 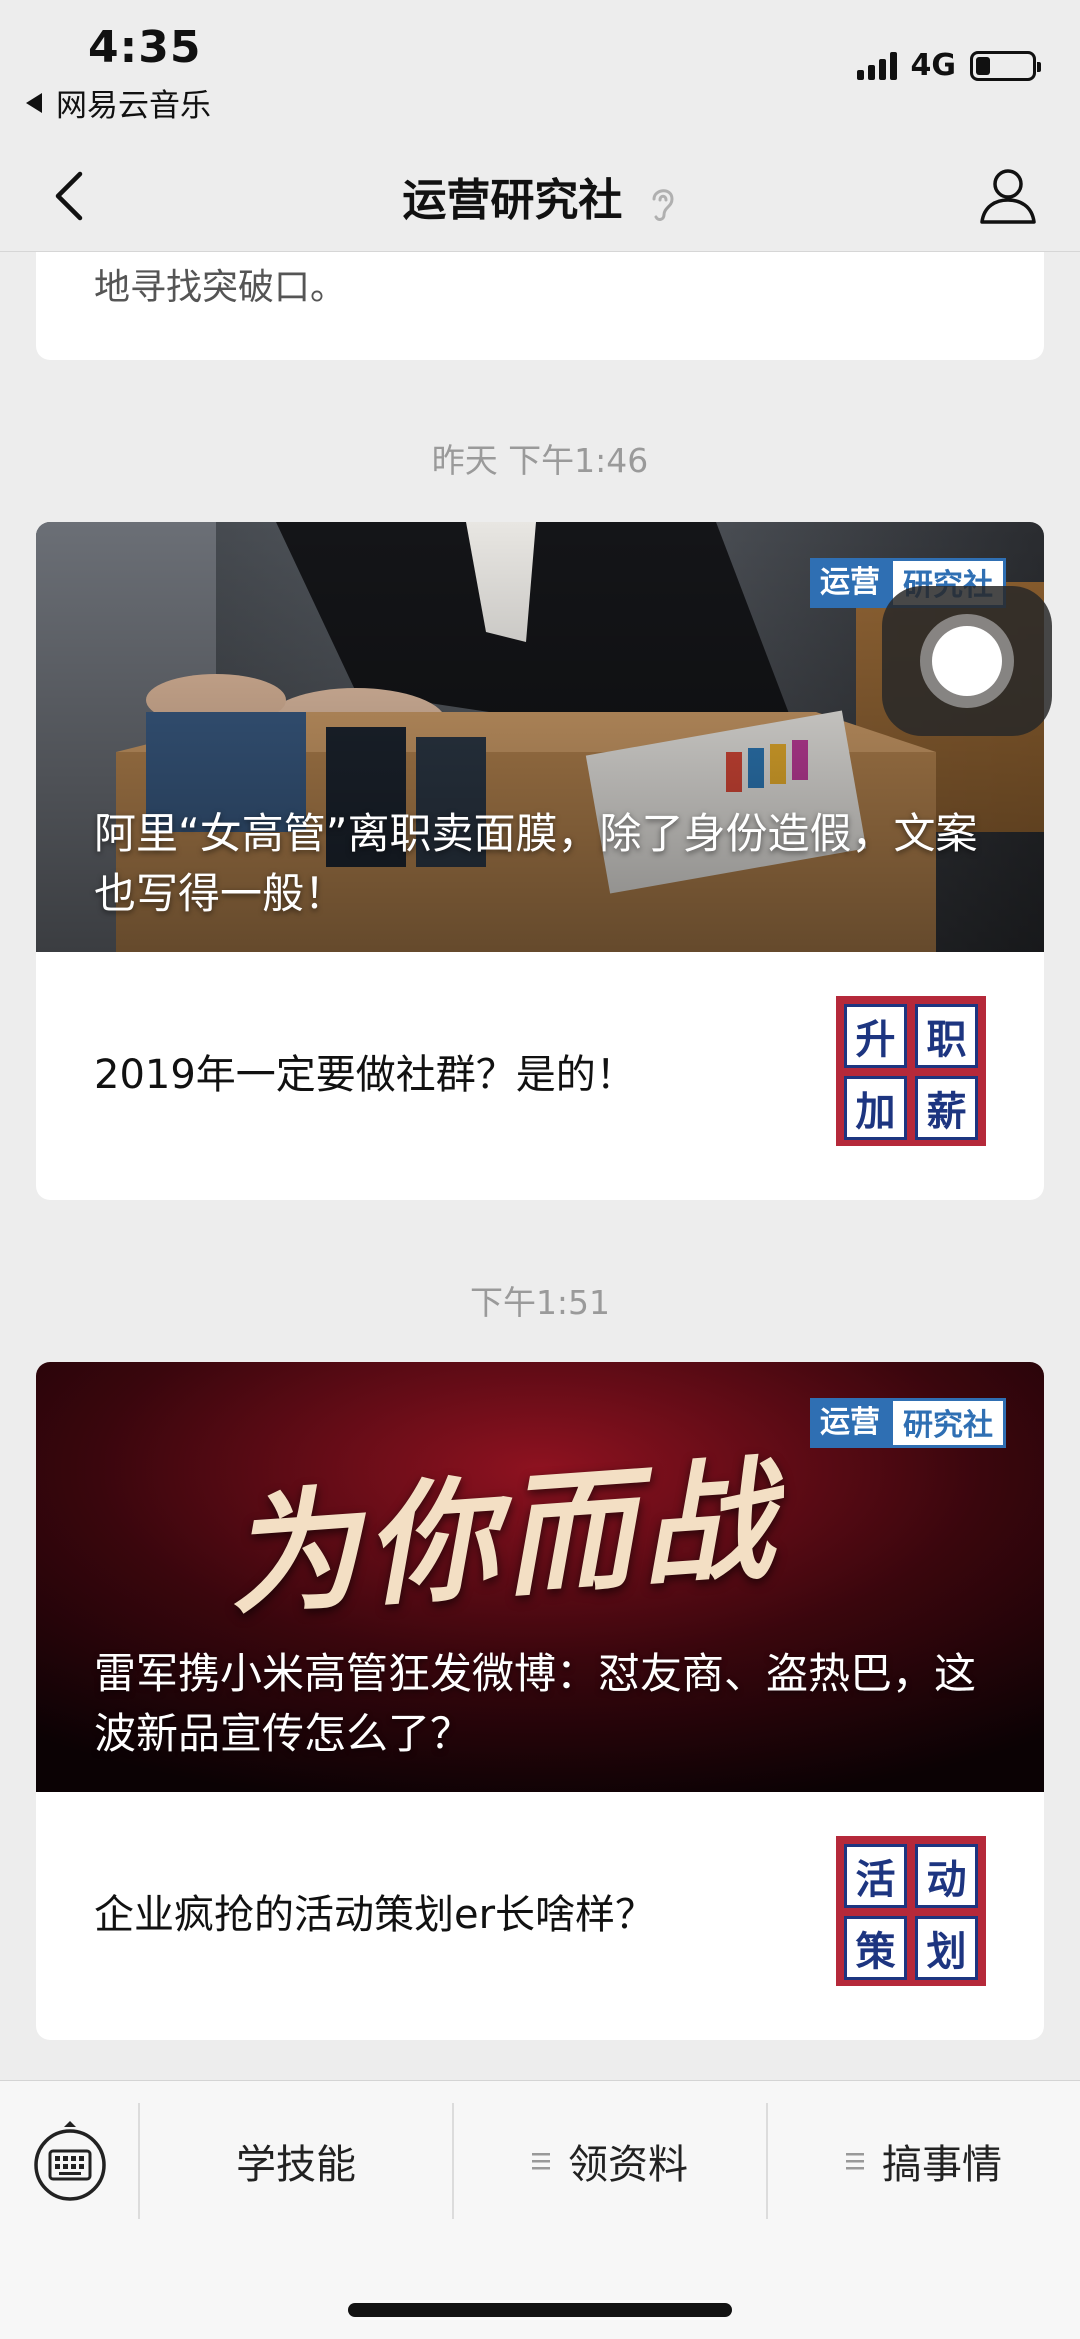 I want to click on menu-item-label: 领资料, so click(x=628, y=2165).